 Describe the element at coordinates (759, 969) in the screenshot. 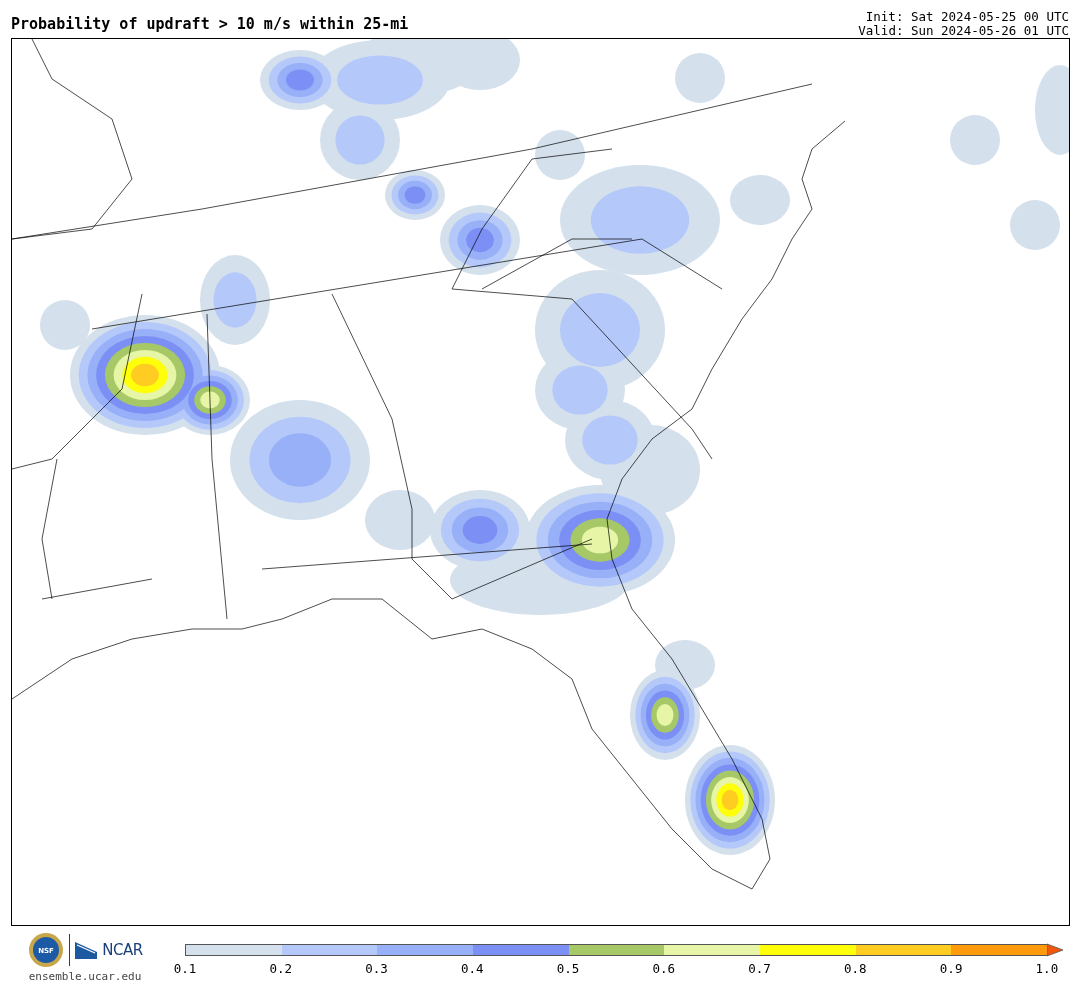

I see `colorbar-tick-label: 0.7` at that location.